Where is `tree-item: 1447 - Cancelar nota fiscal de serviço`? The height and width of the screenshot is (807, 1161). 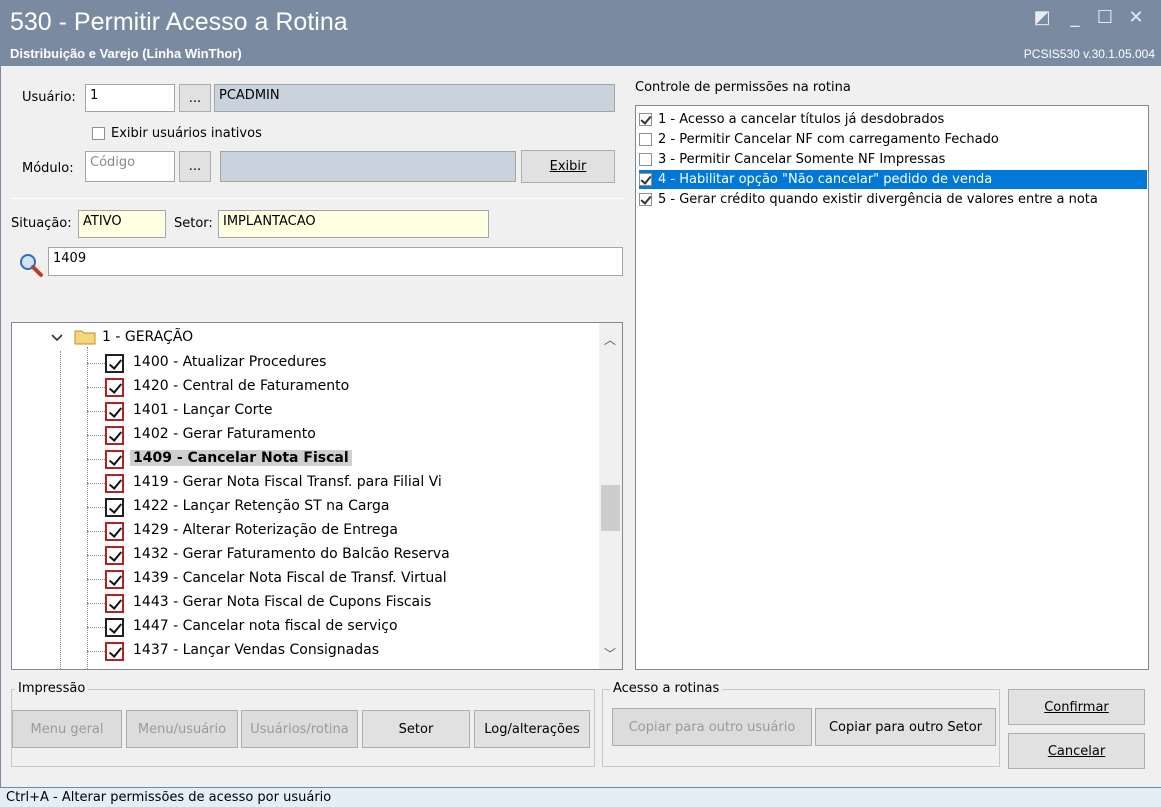 tree-item: 1447 - Cancelar nota fiscal de serviço is located at coordinates (302, 627).